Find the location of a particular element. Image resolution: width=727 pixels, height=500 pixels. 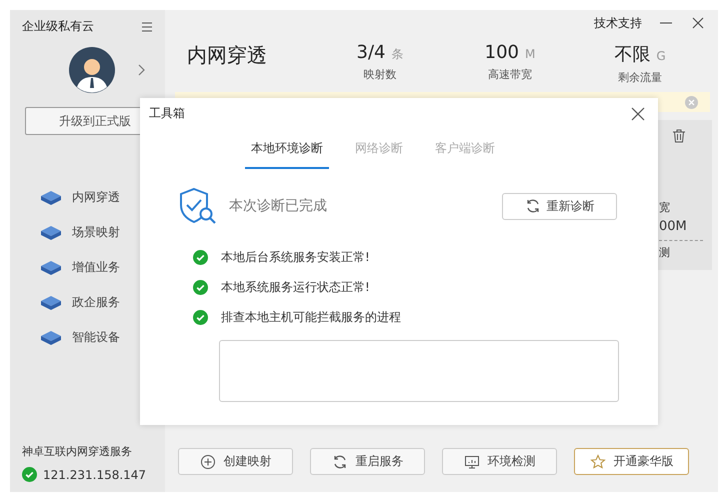

nav-item: 智能设备 is located at coordinates (102, 337).